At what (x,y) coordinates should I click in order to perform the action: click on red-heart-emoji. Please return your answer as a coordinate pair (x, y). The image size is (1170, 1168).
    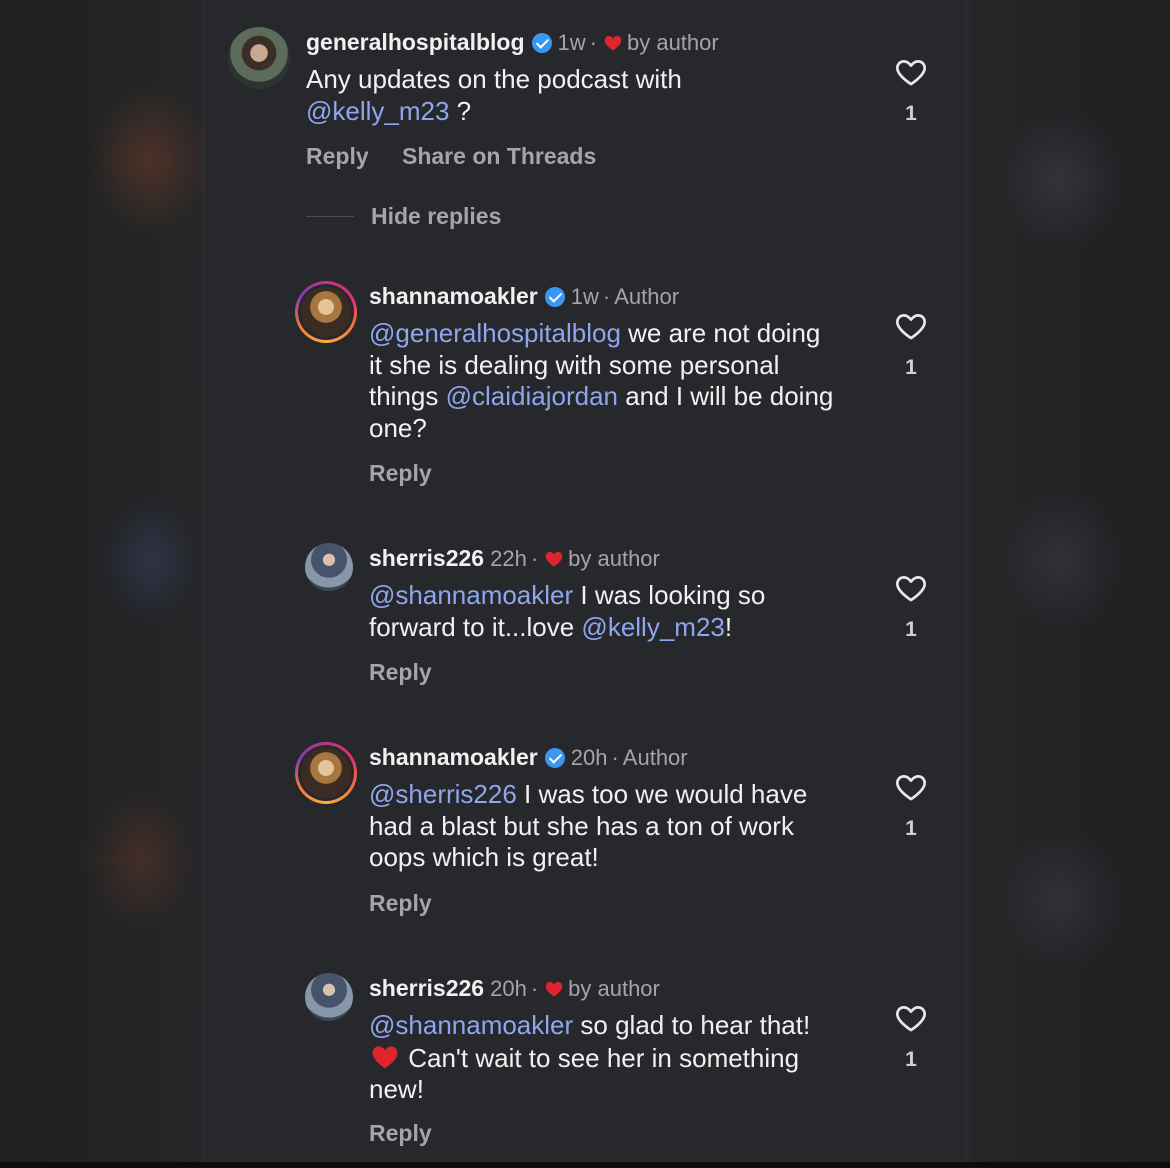
    Looking at the image, I should click on (385, 1057).